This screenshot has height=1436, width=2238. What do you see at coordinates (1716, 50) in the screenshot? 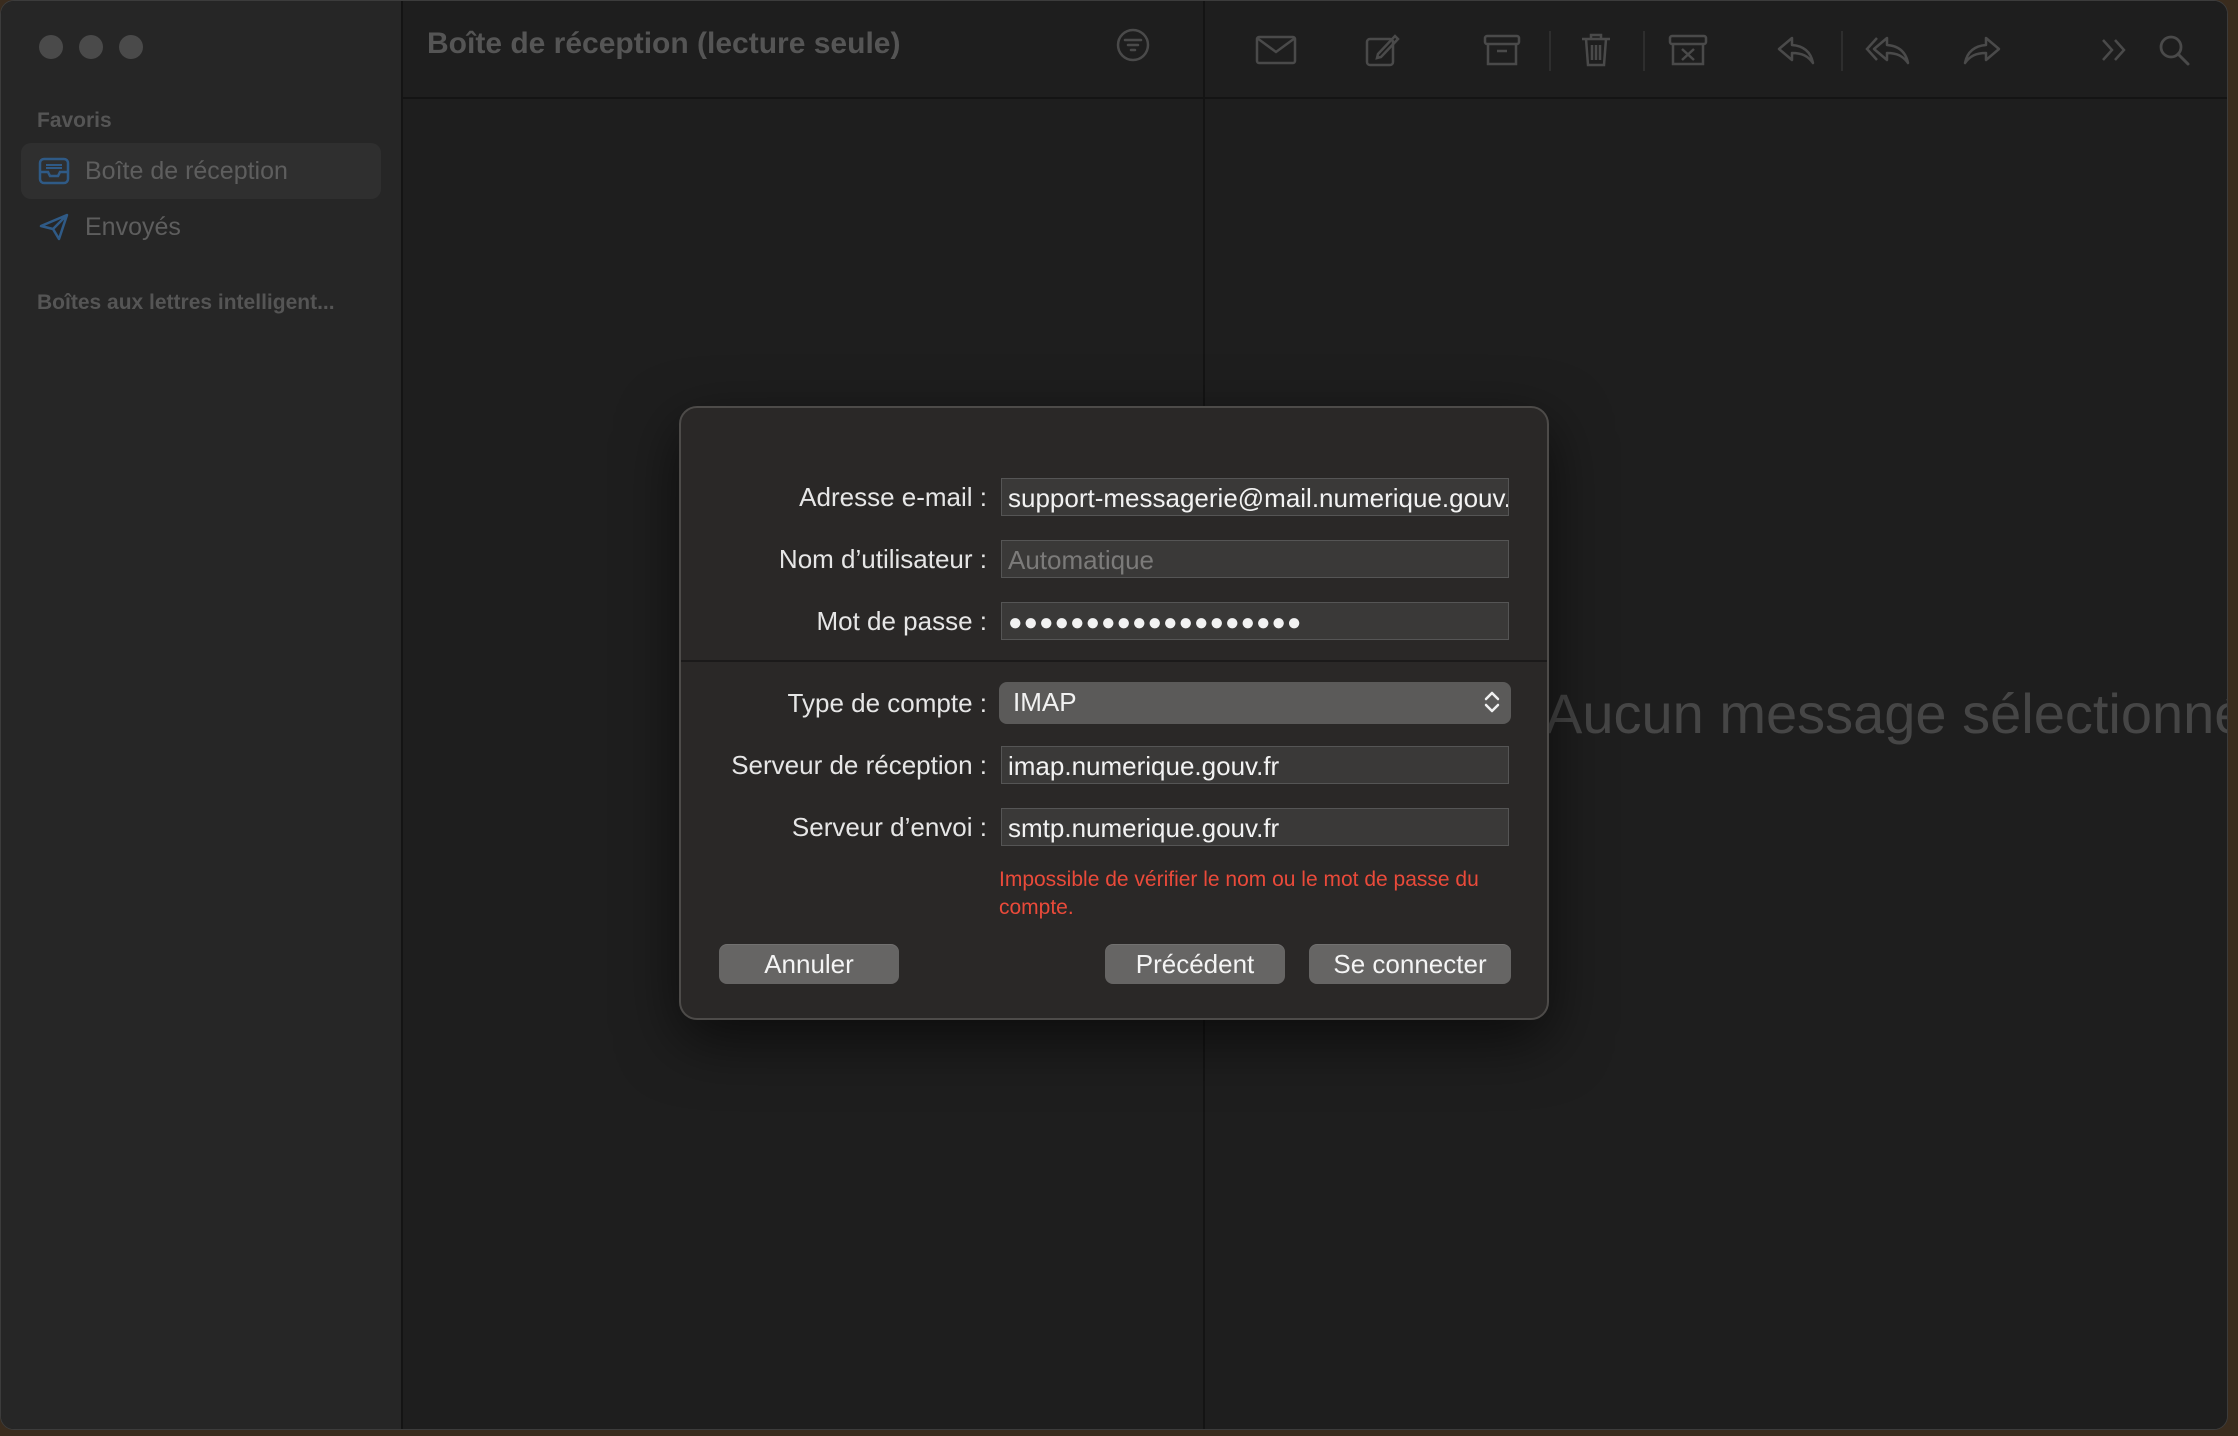
I see `viewer-toolbar` at bounding box center [1716, 50].